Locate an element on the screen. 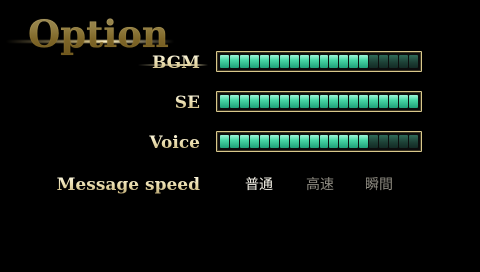  message-speed-option-fast: 高速 is located at coordinates (320, 185).